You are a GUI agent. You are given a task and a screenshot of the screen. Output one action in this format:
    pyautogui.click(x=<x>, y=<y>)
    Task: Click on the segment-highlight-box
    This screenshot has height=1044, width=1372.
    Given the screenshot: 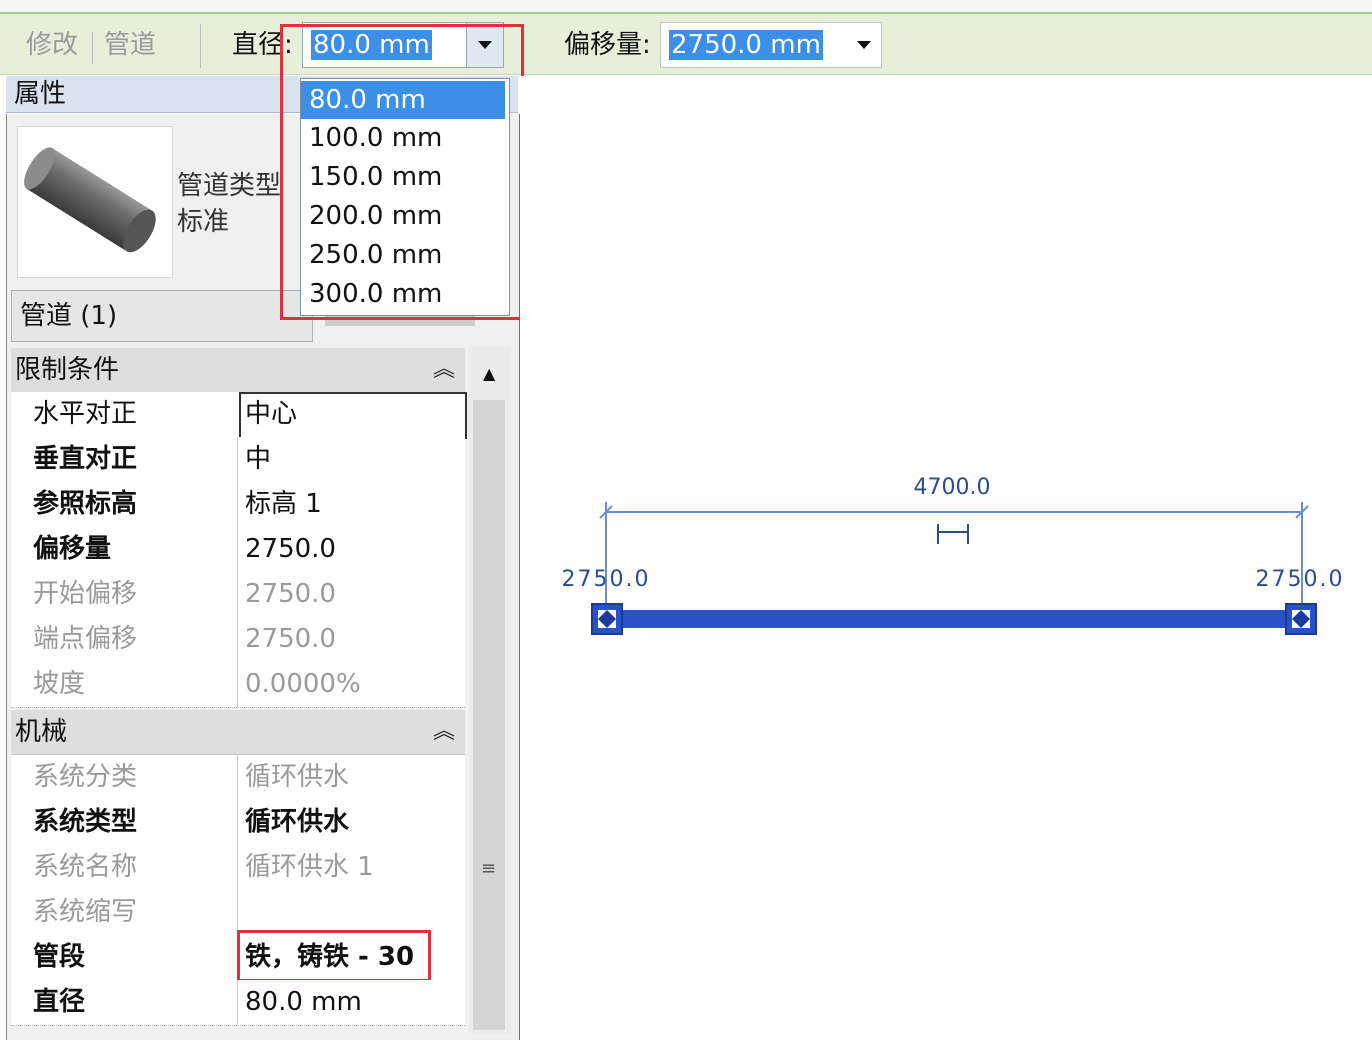 What is the action you would take?
    pyautogui.click(x=334, y=956)
    